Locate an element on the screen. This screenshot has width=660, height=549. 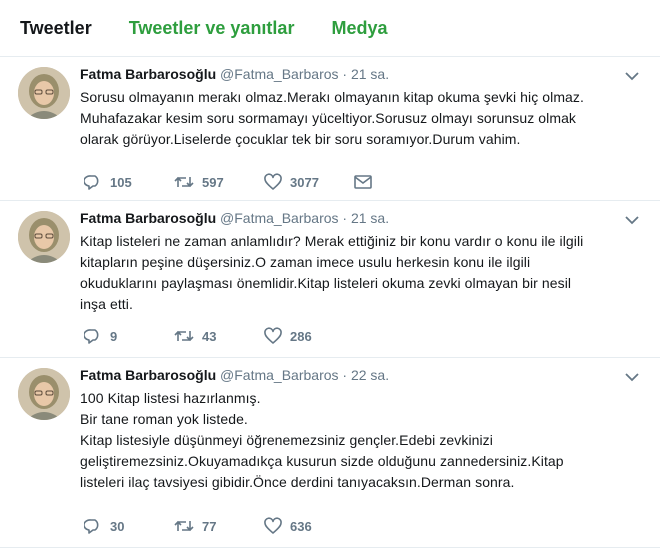
like-button: 636 is located at coordinates (309, 526).